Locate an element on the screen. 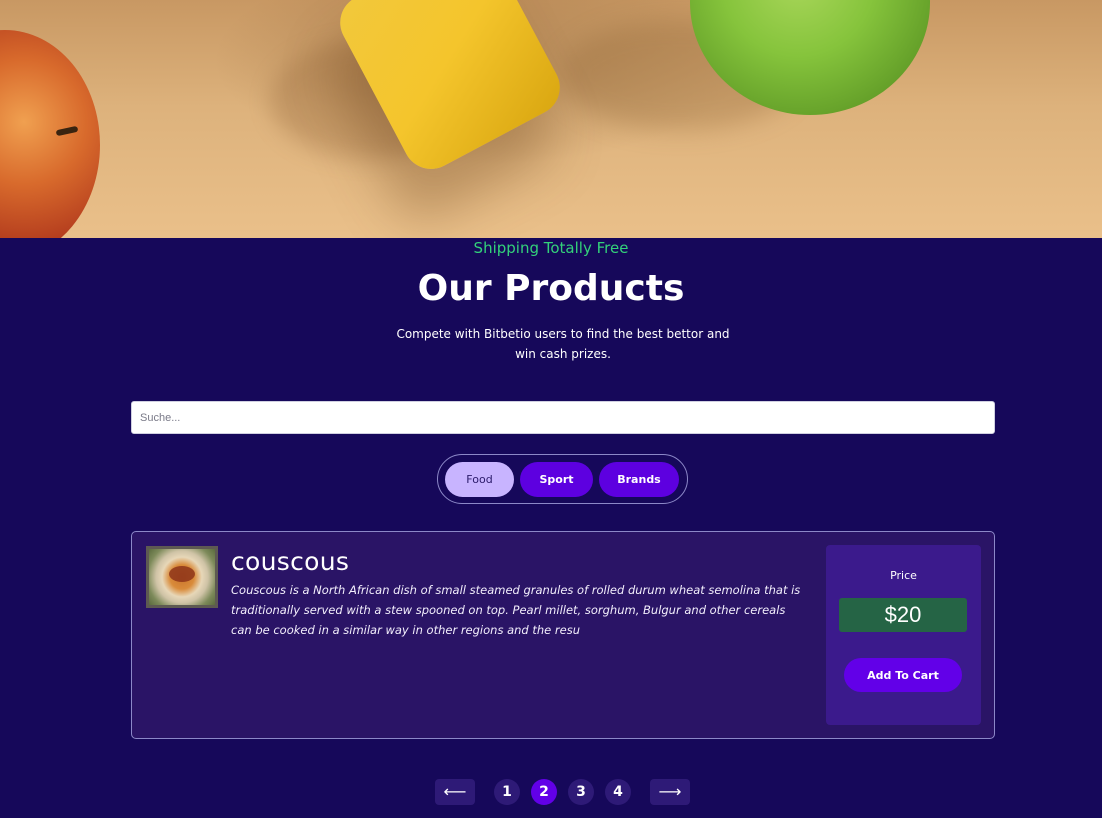  search-input is located at coordinates (563, 417).